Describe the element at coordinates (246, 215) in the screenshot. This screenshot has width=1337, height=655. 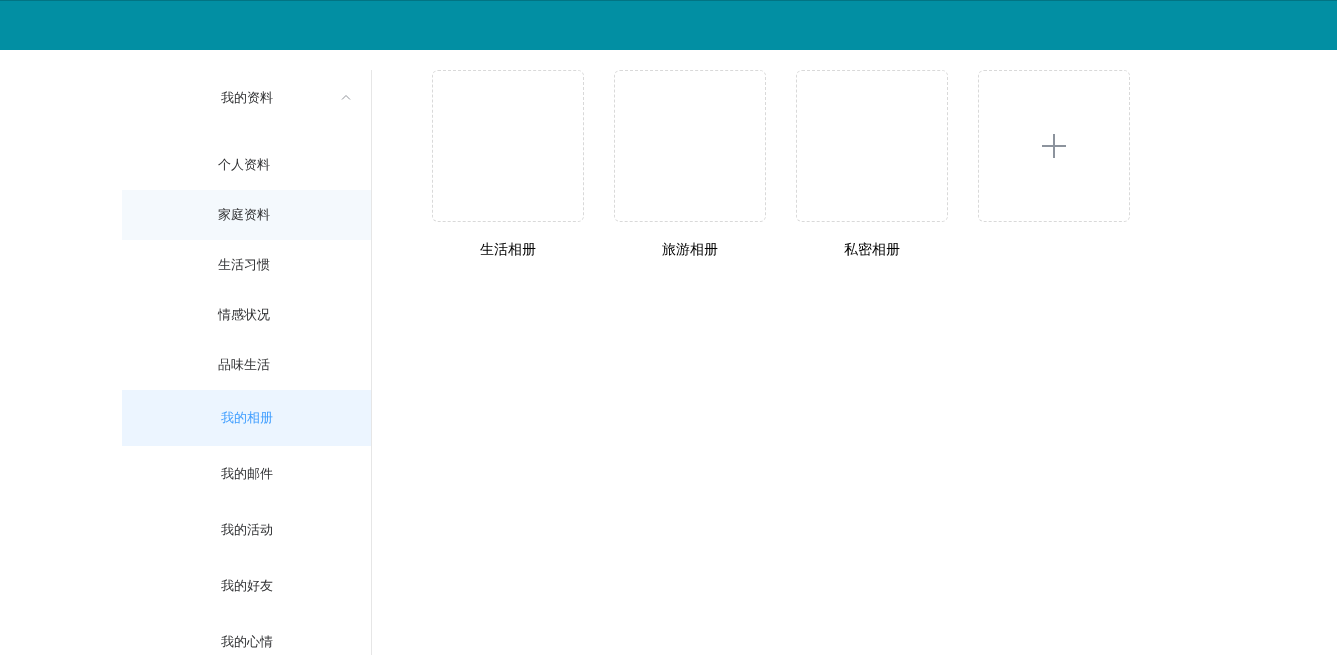
I see `submenu-item: 家庭资料` at that location.